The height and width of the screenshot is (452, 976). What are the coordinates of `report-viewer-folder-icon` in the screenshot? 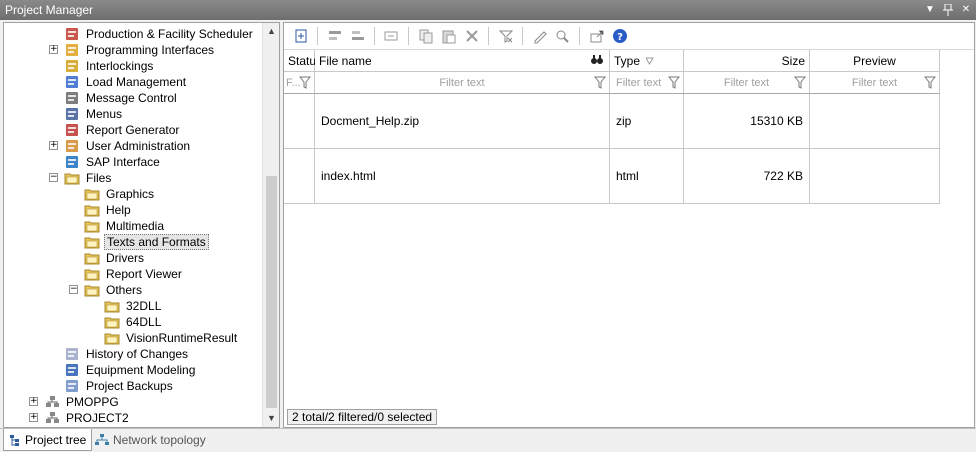 It's located at (94, 274).